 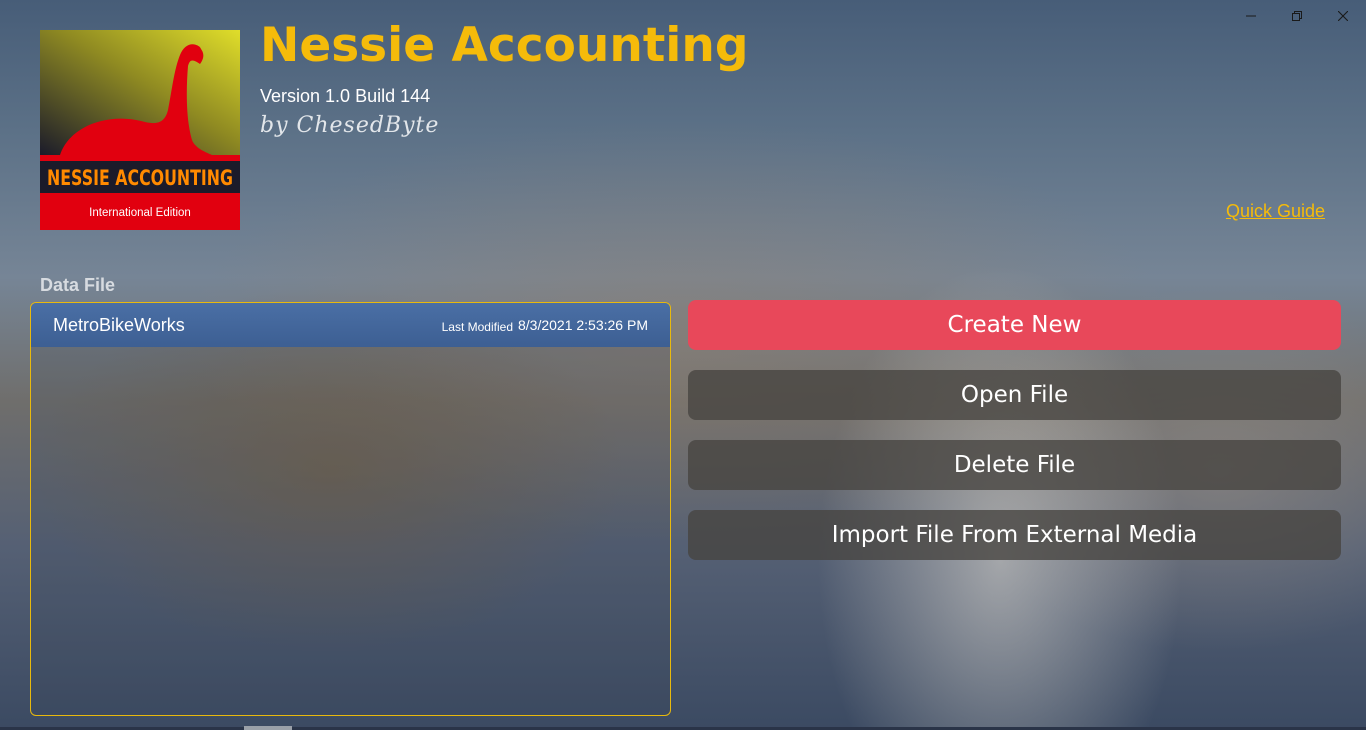 What do you see at coordinates (1275, 211) in the screenshot?
I see `quick-guide-link: Quick Guide` at bounding box center [1275, 211].